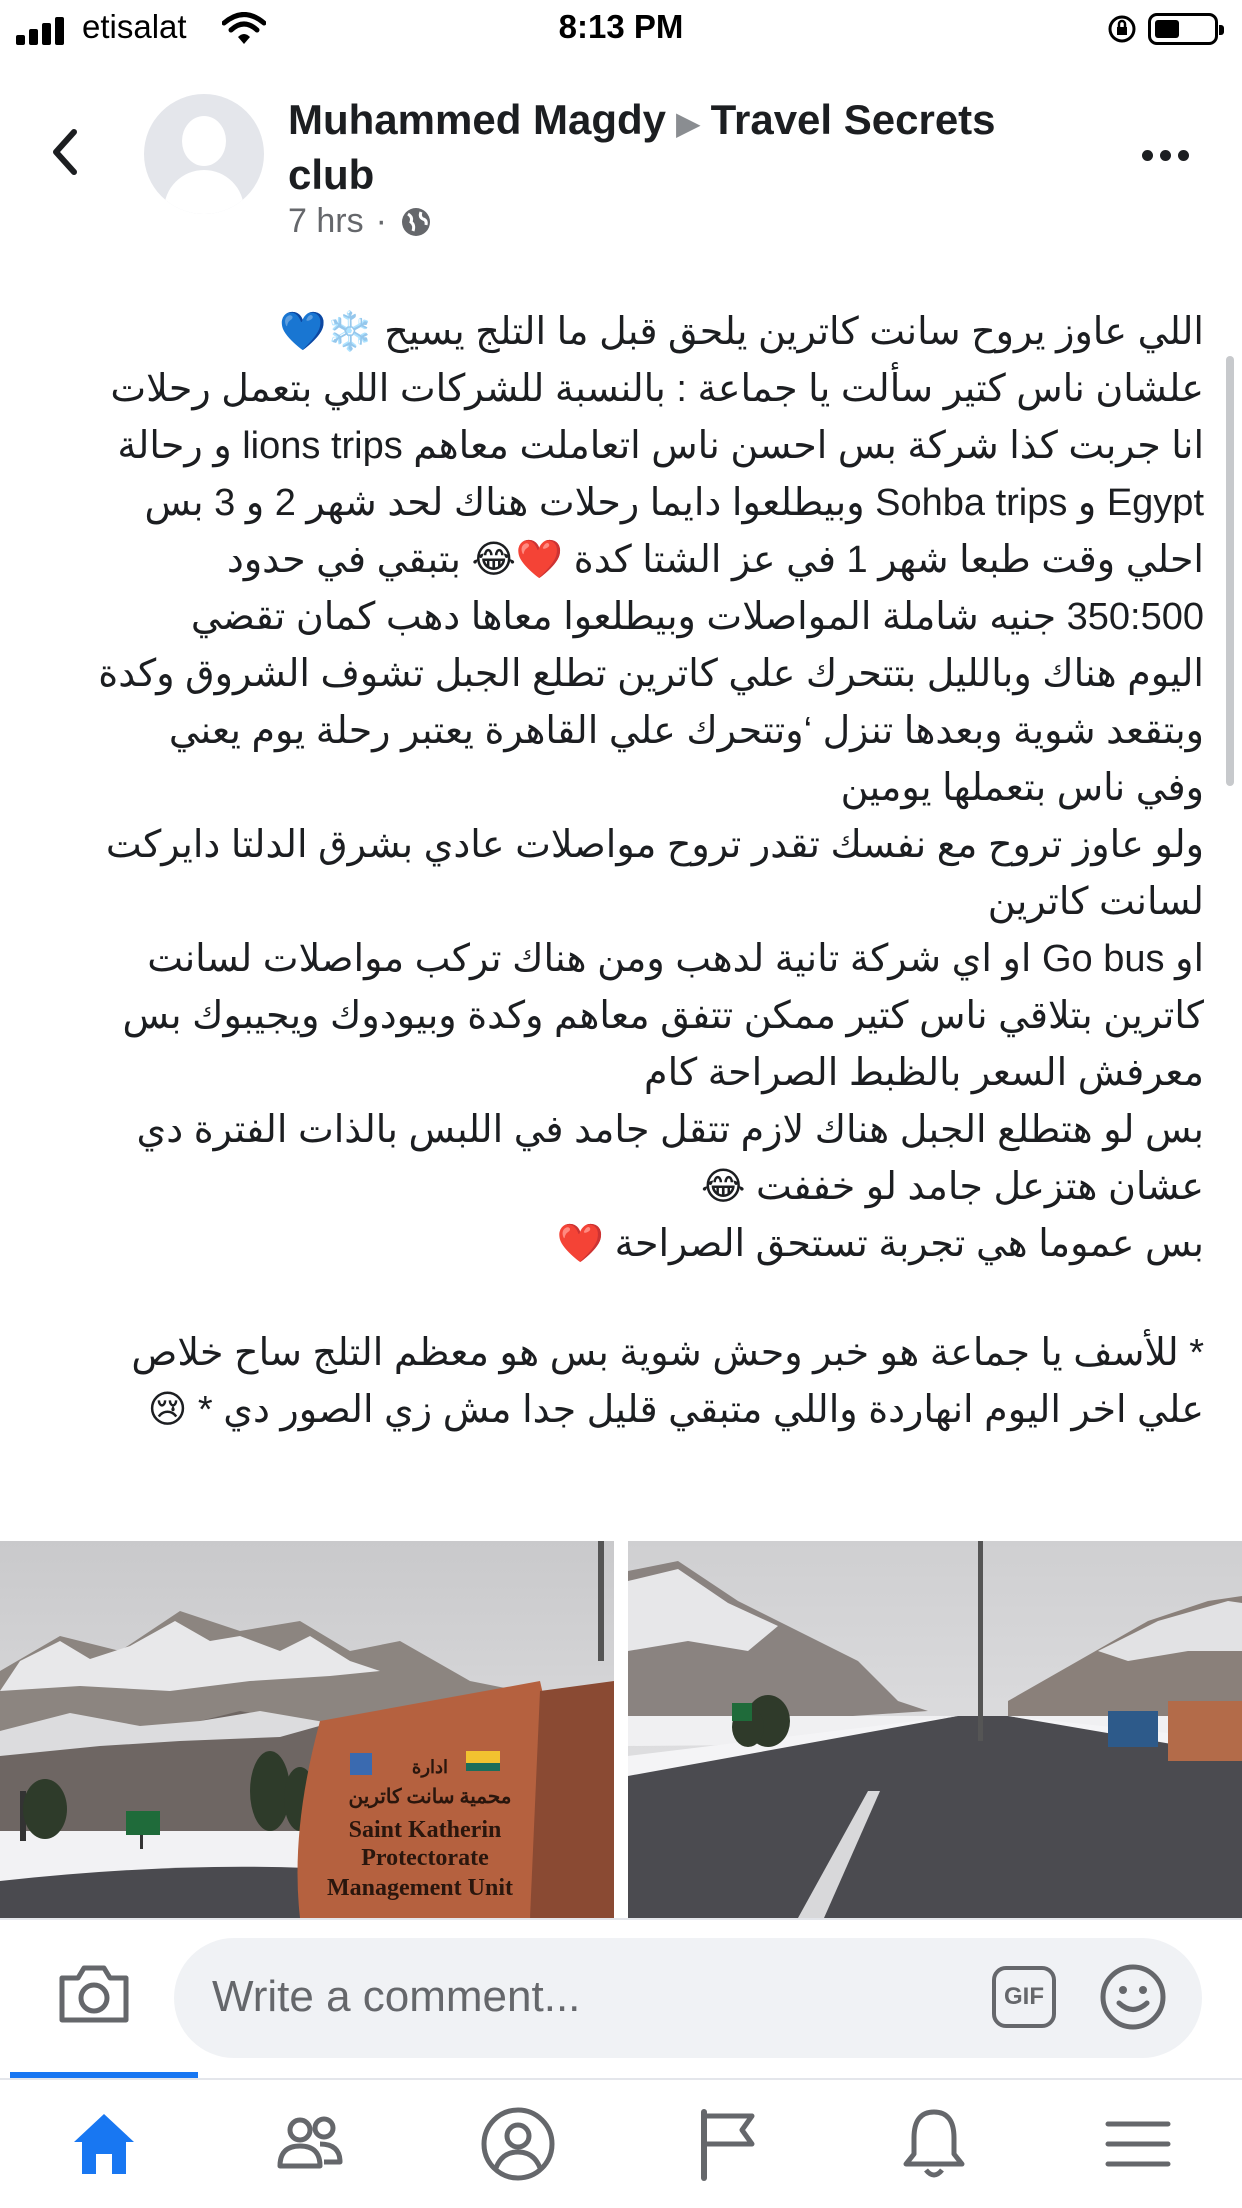 The width and height of the screenshot is (1242, 2208). Describe the element at coordinates (326, 221) in the screenshot. I see `post-time: 7 hrs` at that location.